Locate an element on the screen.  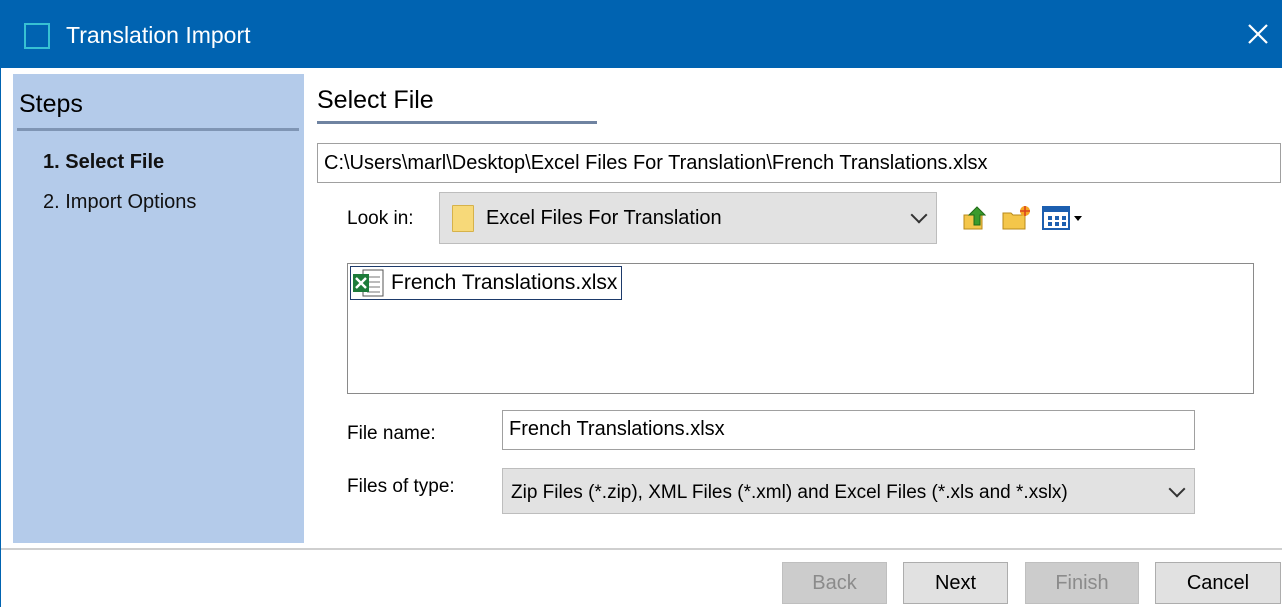
excel-file-icon is located at coordinates (368, 283).